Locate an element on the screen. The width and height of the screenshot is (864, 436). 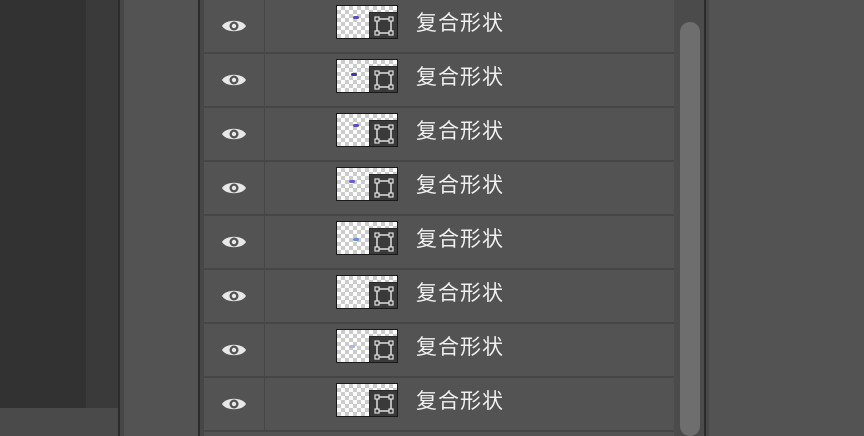
canvas-side-strip is located at coordinates (102, 218).